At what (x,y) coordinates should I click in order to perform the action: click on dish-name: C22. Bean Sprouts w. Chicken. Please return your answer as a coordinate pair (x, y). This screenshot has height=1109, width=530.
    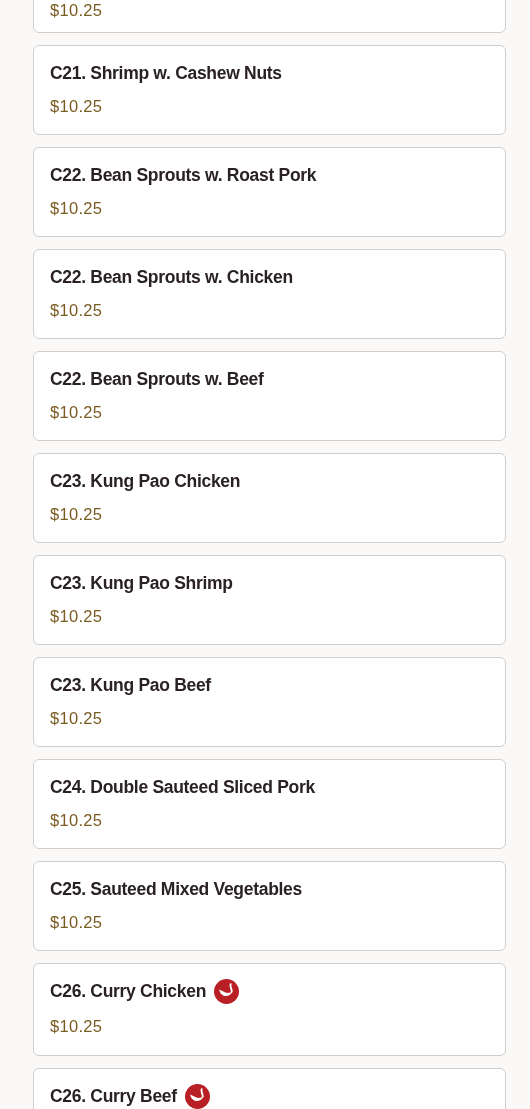
    Looking at the image, I should click on (171, 277).